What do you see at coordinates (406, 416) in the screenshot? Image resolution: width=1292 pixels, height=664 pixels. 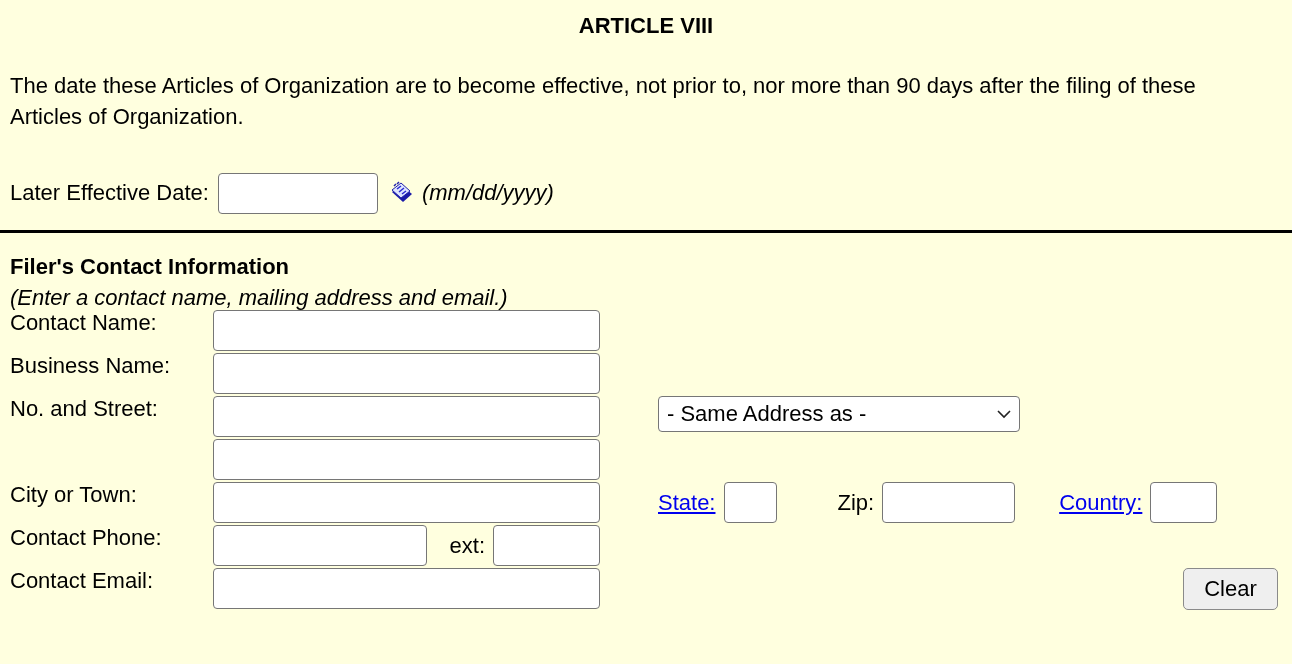 I see `street-field` at bounding box center [406, 416].